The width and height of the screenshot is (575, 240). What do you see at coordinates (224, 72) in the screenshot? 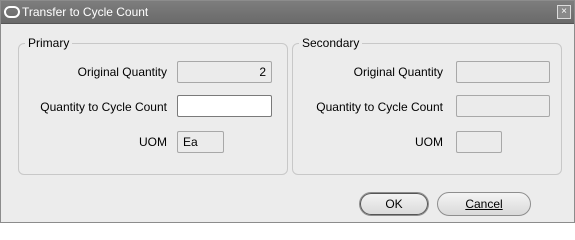
I see `primary-original-quantity-field: 2` at bounding box center [224, 72].